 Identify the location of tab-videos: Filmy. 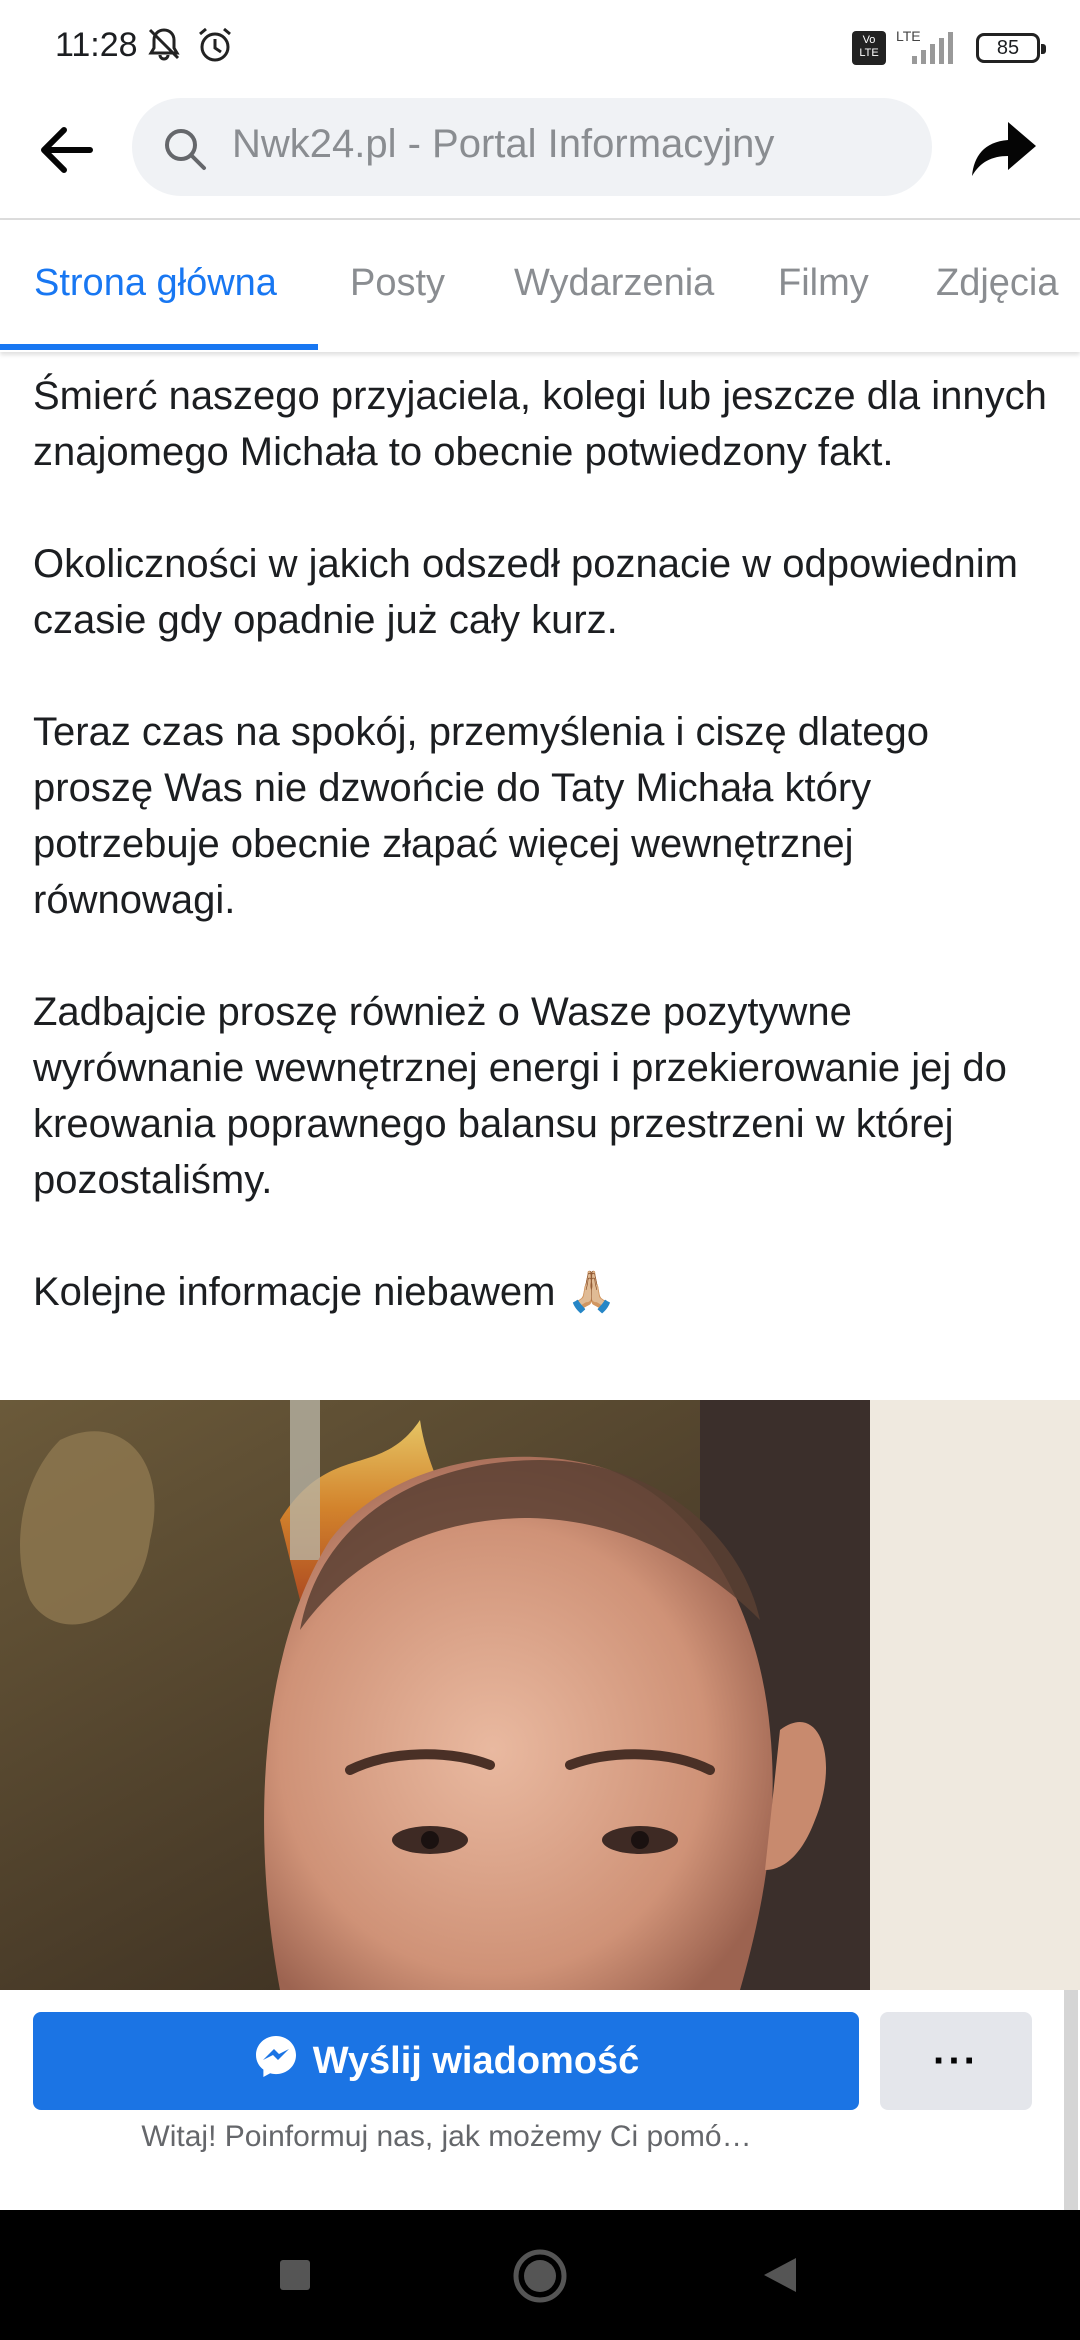
(823, 283).